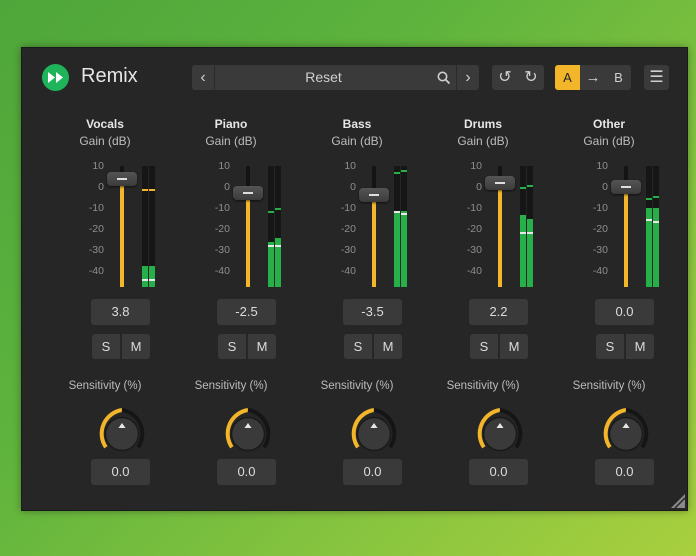 The width and height of the screenshot is (696, 556). What do you see at coordinates (608, 124) in the screenshot?
I see `channel-name: Other` at bounding box center [608, 124].